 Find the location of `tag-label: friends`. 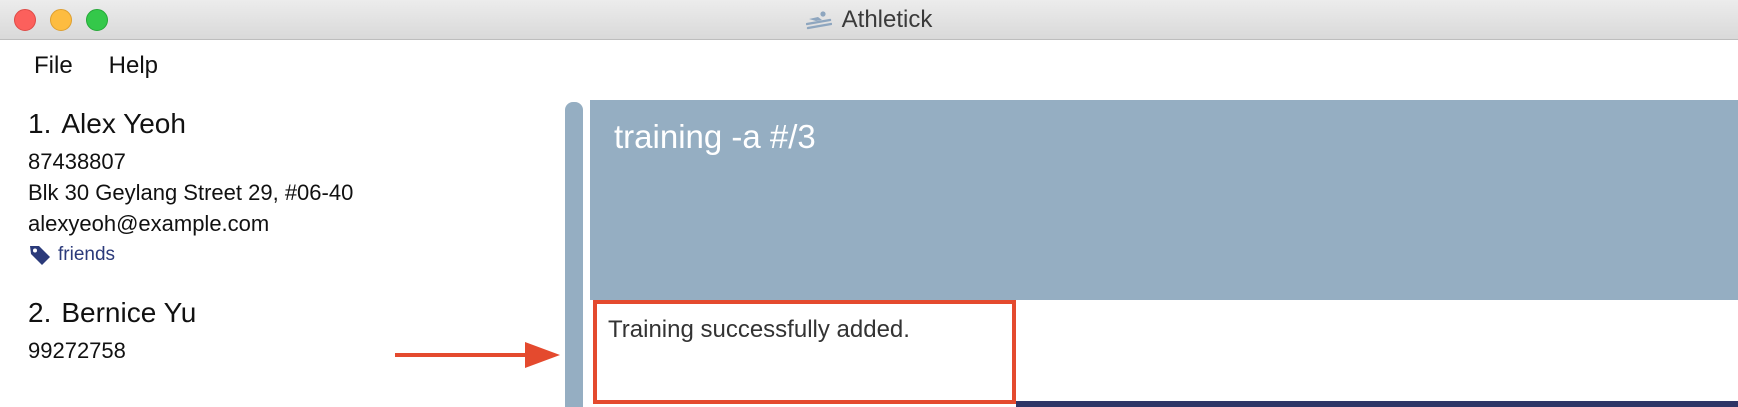

tag-label: friends is located at coordinates (87, 254).